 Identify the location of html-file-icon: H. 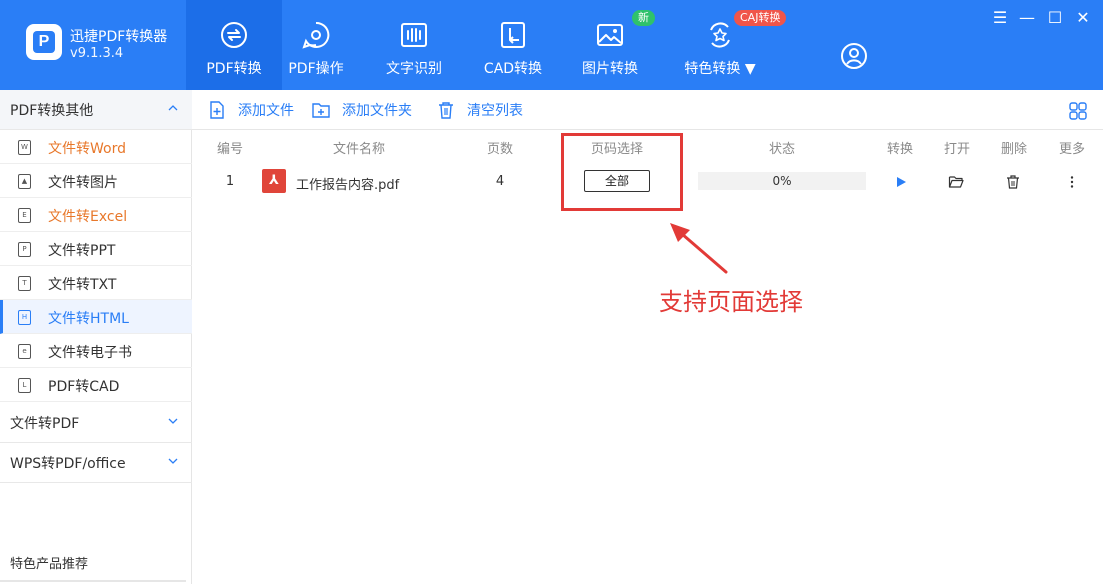
(24, 317).